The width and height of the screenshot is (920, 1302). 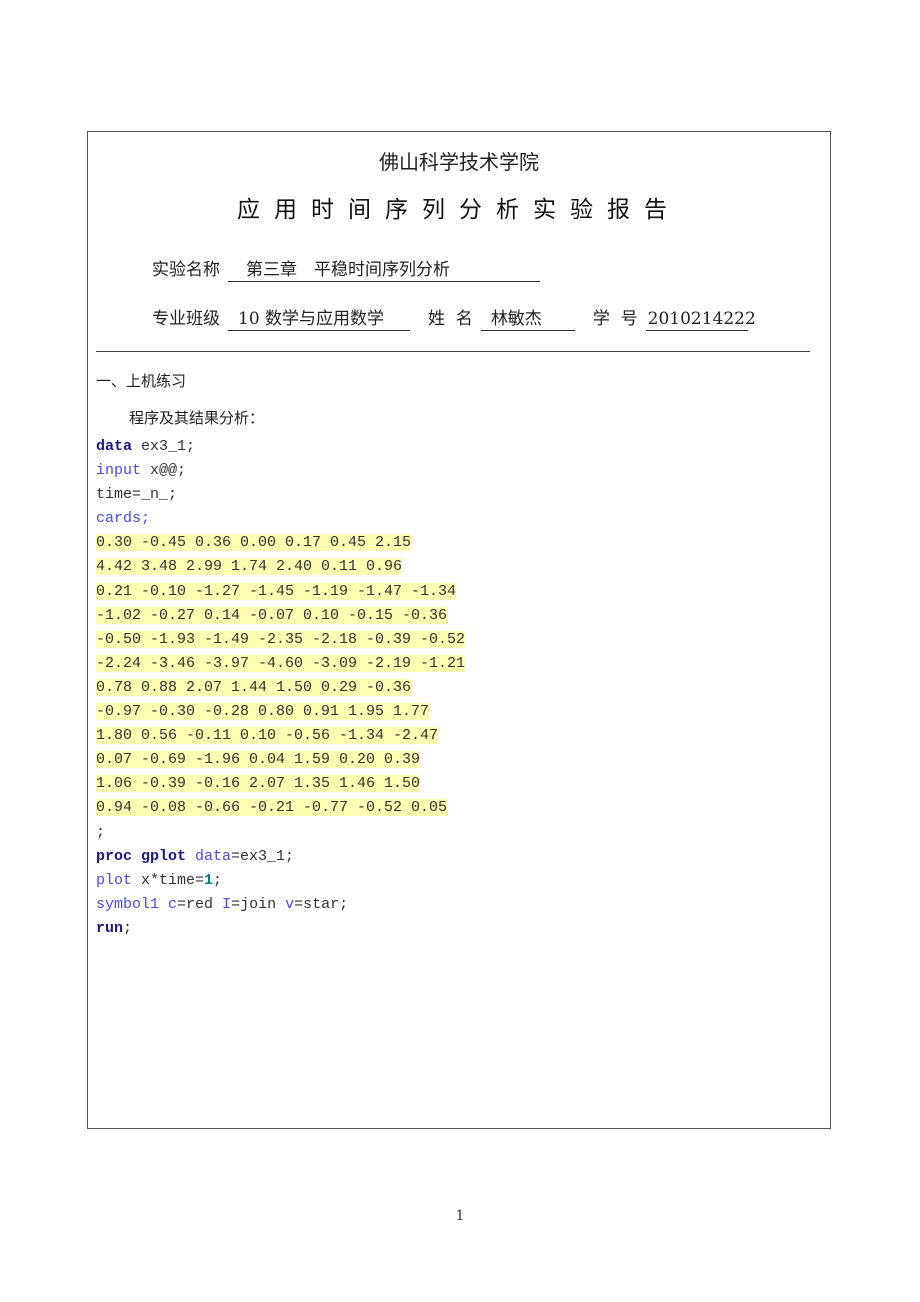 What do you see at coordinates (267, 736) in the screenshot?
I see `data-line-text: 1.80 0.56 -0.11 0.10 -0.56 -1.34 -2.47` at bounding box center [267, 736].